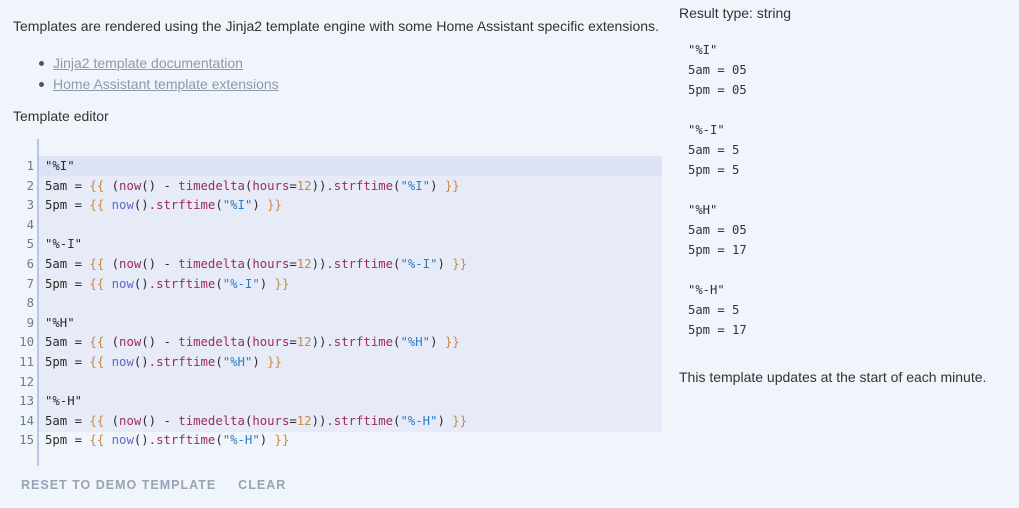 Image resolution: width=1019 pixels, height=508 pixels. What do you see at coordinates (26, 440) in the screenshot?
I see `line-number: 15` at bounding box center [26, 440].